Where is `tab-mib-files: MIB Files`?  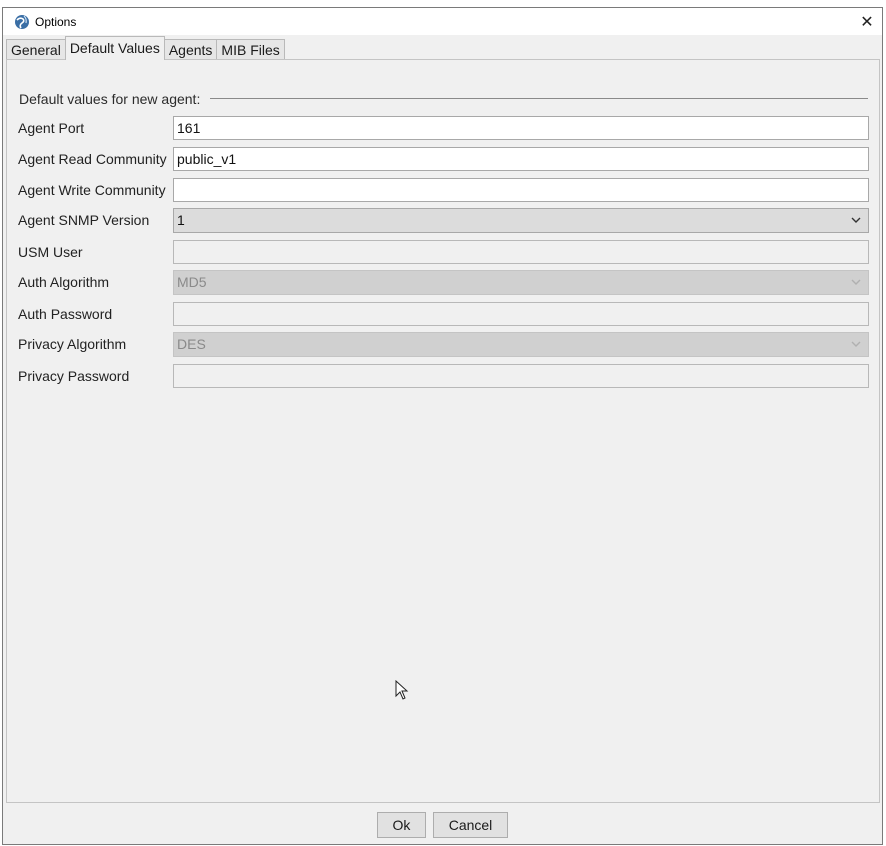 tab-mib-files: MIB Files is located at coordinates (250, 49).